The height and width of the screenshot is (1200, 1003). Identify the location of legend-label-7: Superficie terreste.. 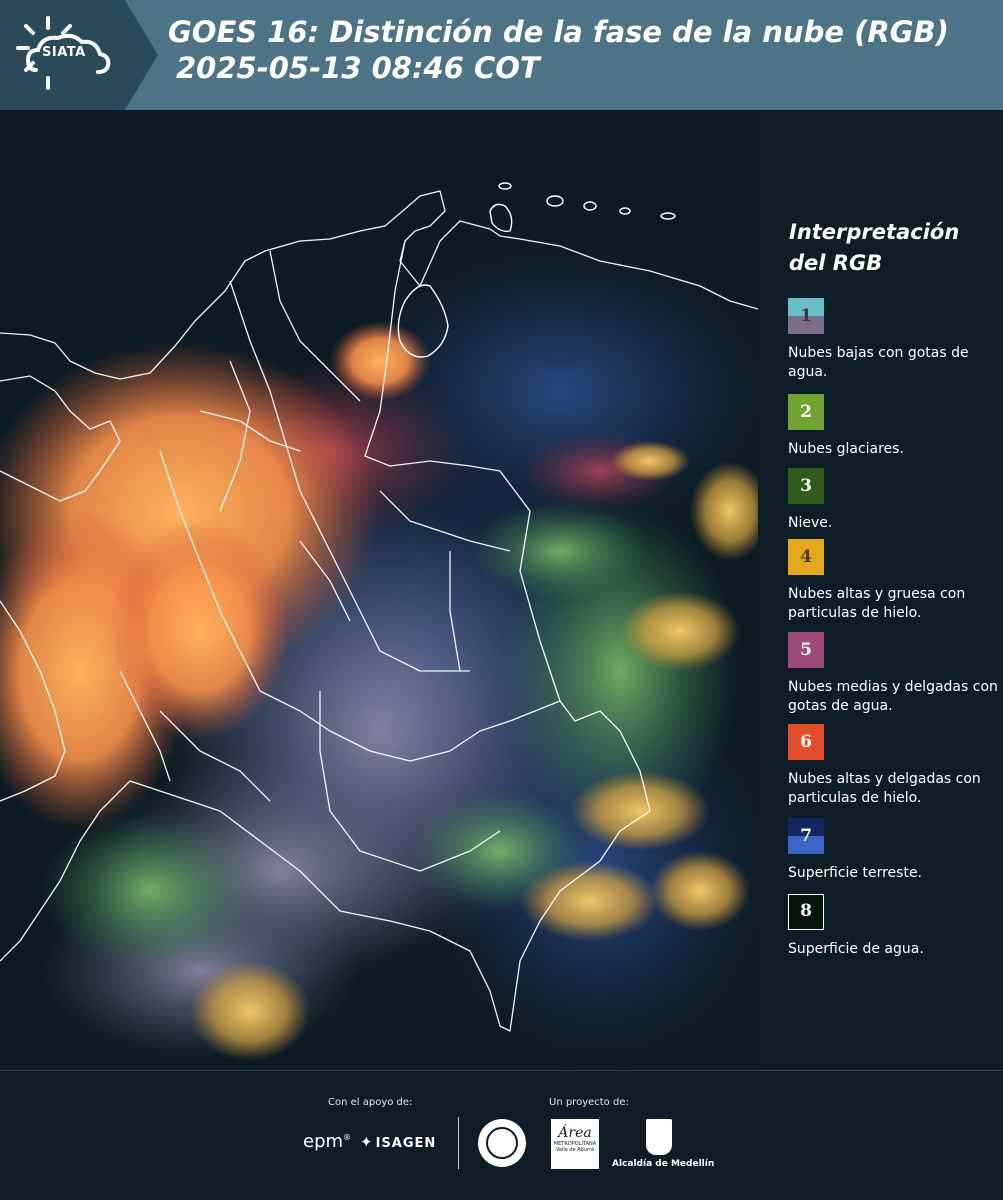
(855, 873).